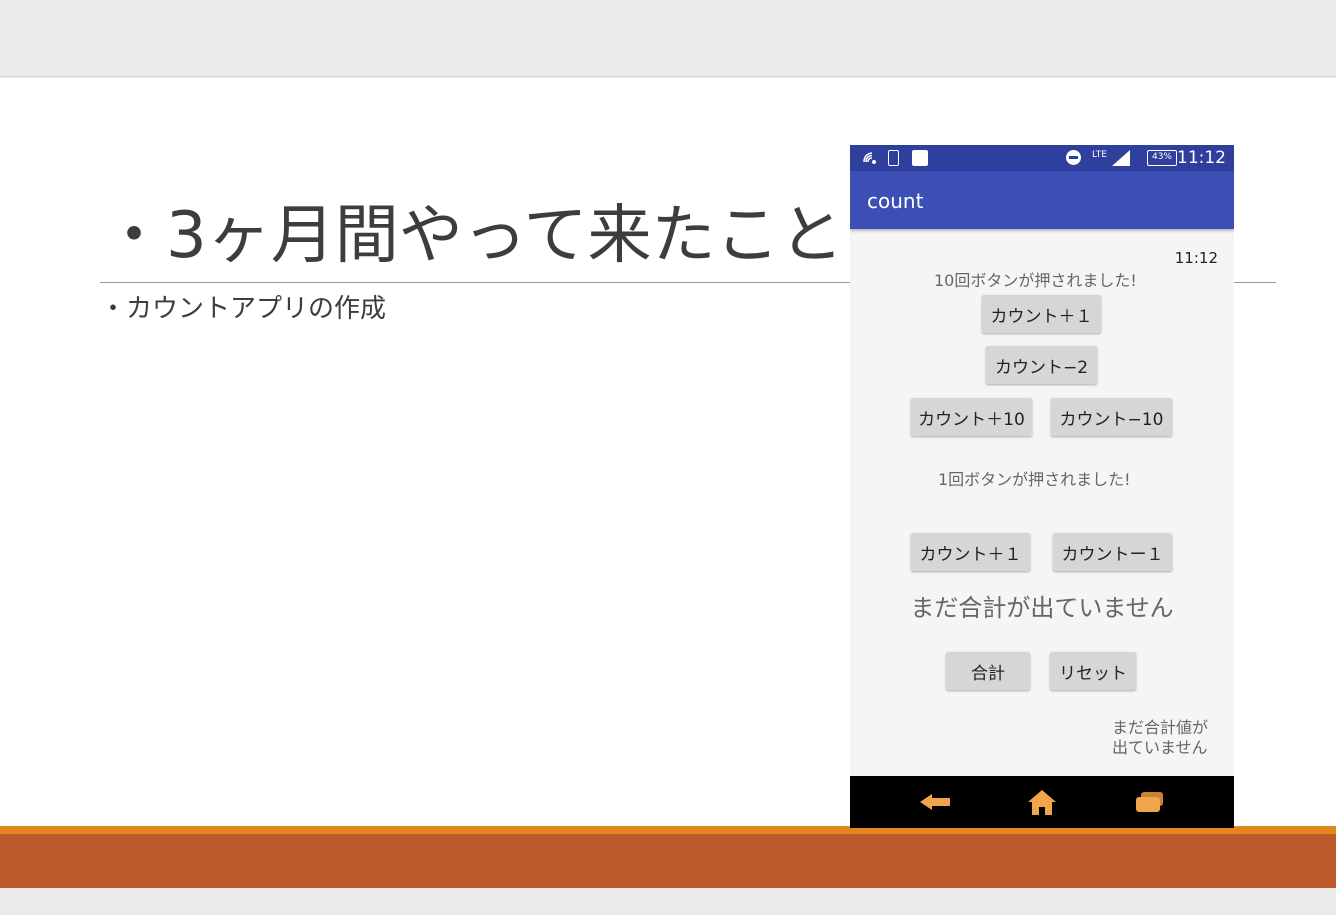 Image resolution: width=1336 pixels, height=915 pixels. What do you see at coordinates (668, 861) in the screenshot?
I see `accent-bar-rust` at bounding box center [668, 861].